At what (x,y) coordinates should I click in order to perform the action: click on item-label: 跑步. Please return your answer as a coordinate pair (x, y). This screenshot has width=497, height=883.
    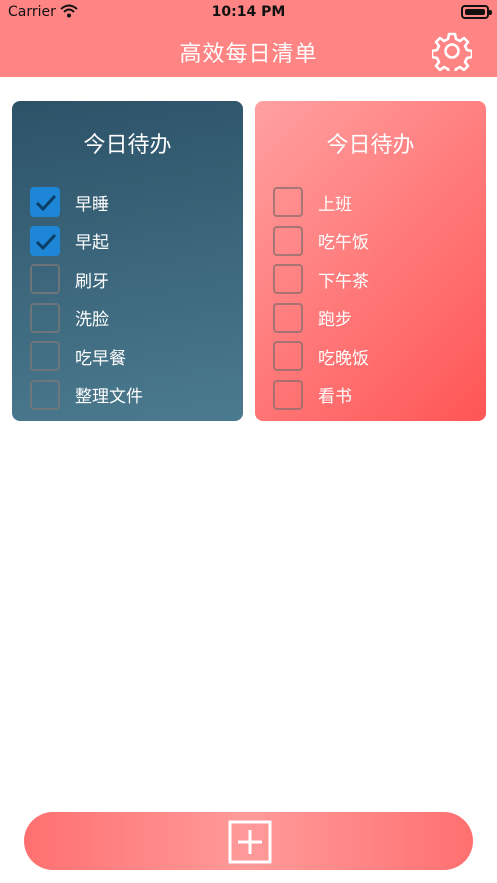
    Looking at the image, I should click on (335, 320).